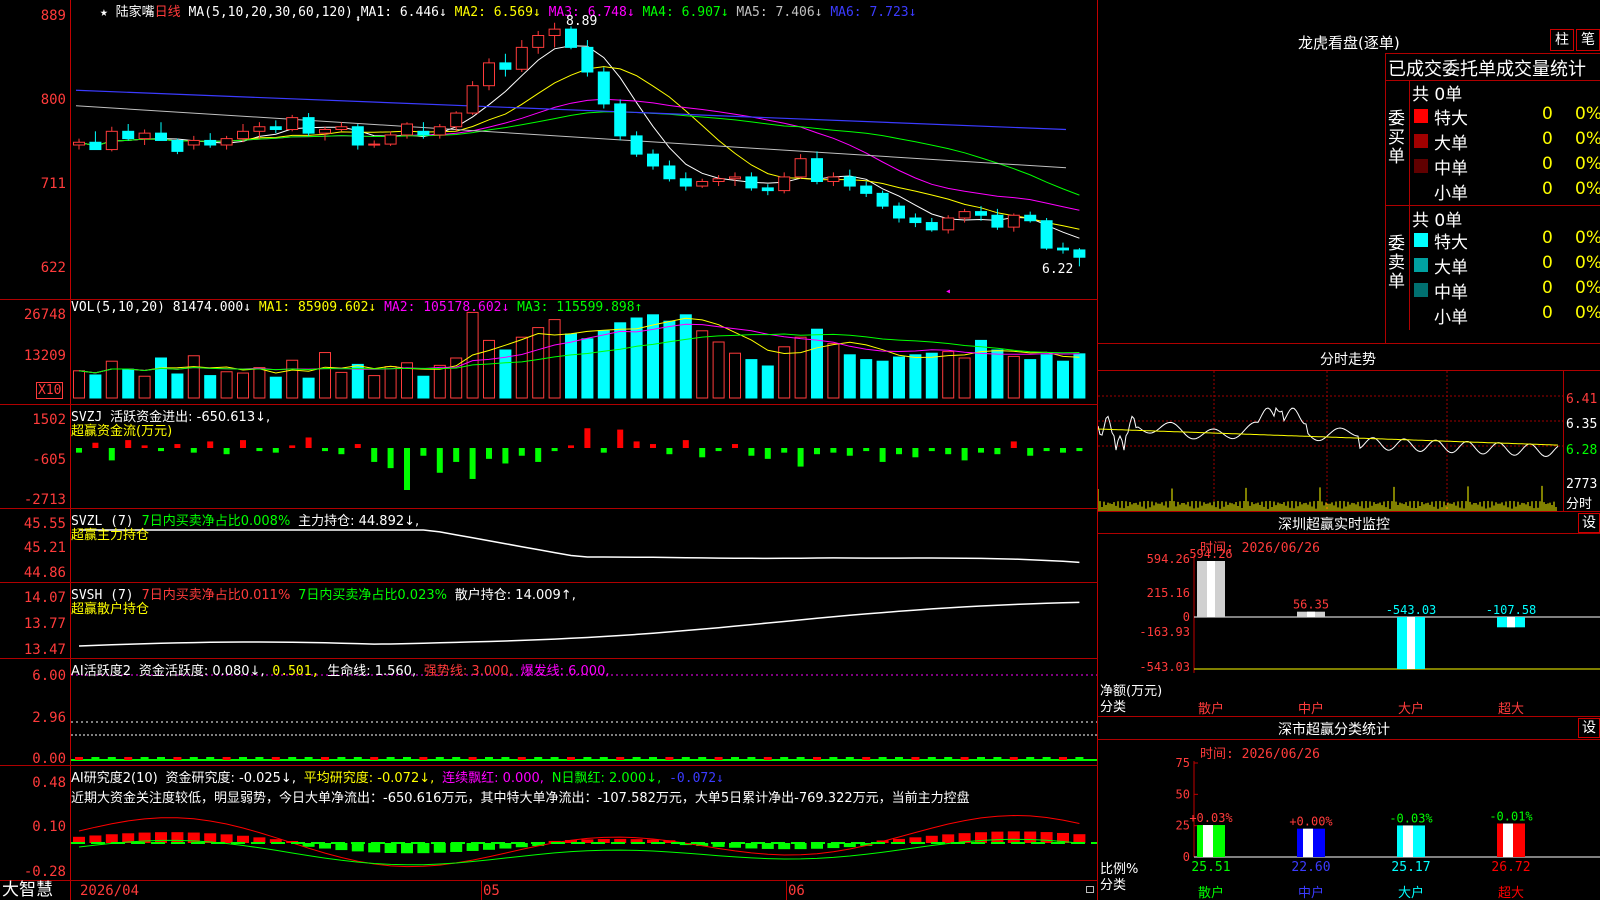  What do you see at coordinates (1562, 40) in the screenshot?
I see `chart-mode-button: 柱` at bounding box center [1562, 40].